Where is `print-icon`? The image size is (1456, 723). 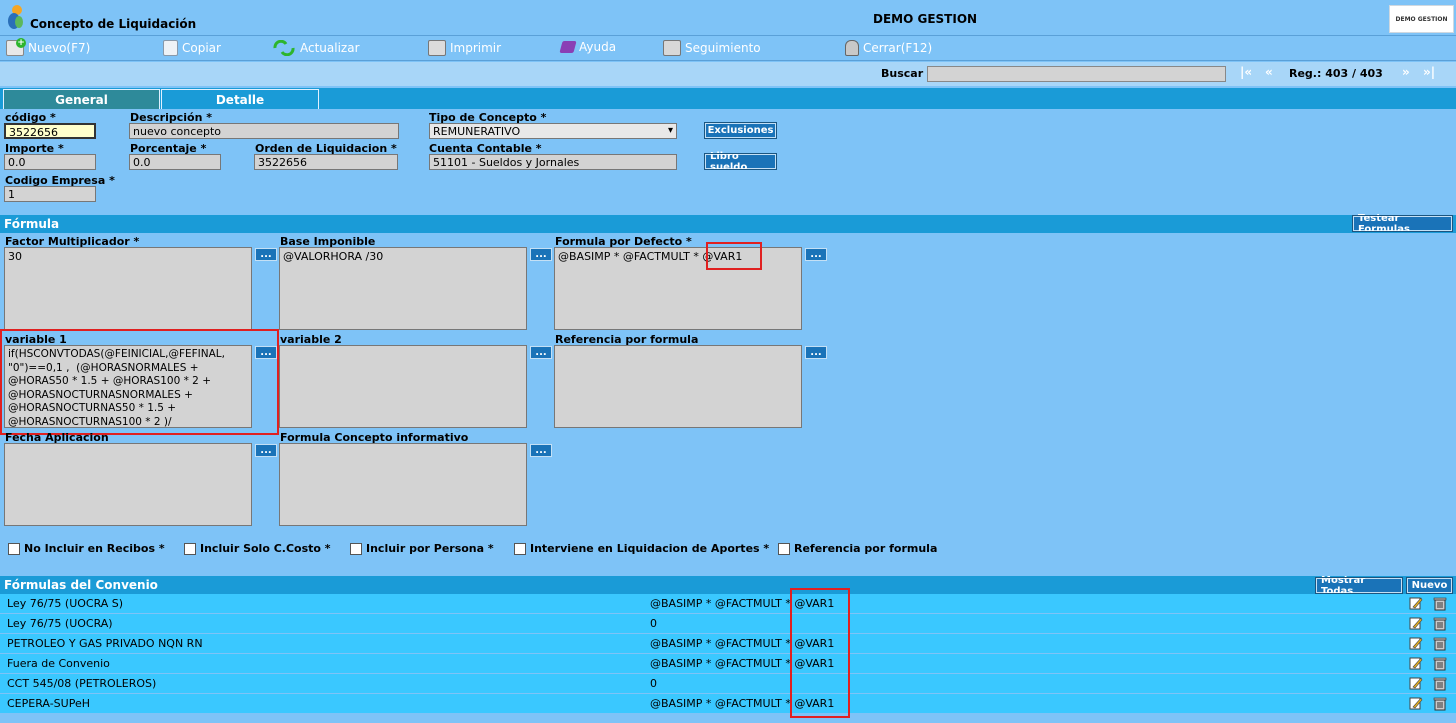 print-icon is located at coordinates (437, 48).